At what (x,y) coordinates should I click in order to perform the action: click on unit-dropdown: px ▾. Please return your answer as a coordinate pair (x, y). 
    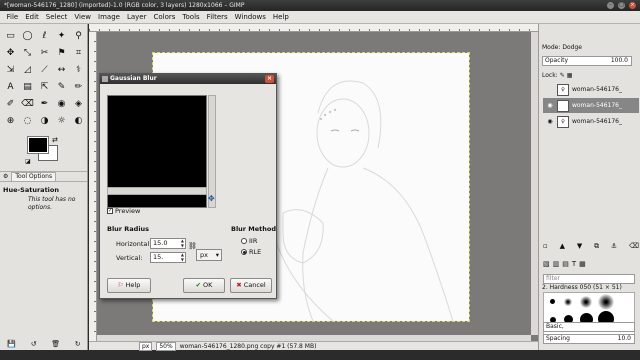
    Looking at the image, I should click on (209, 255).